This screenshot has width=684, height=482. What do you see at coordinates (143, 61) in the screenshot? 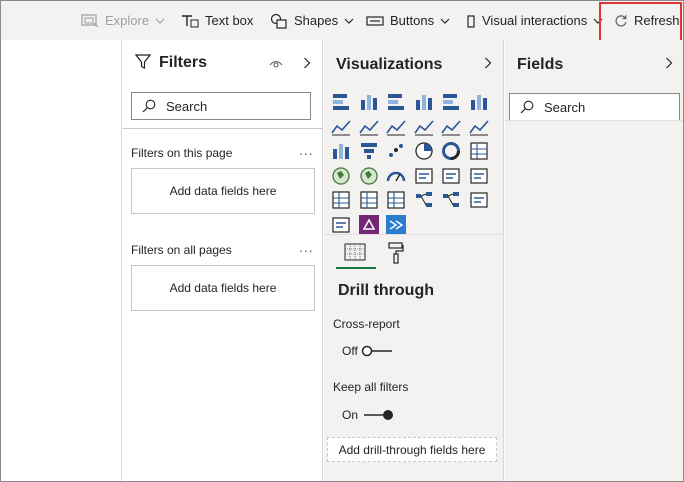
I see `filter-icon` at bounding box center [143, 61].